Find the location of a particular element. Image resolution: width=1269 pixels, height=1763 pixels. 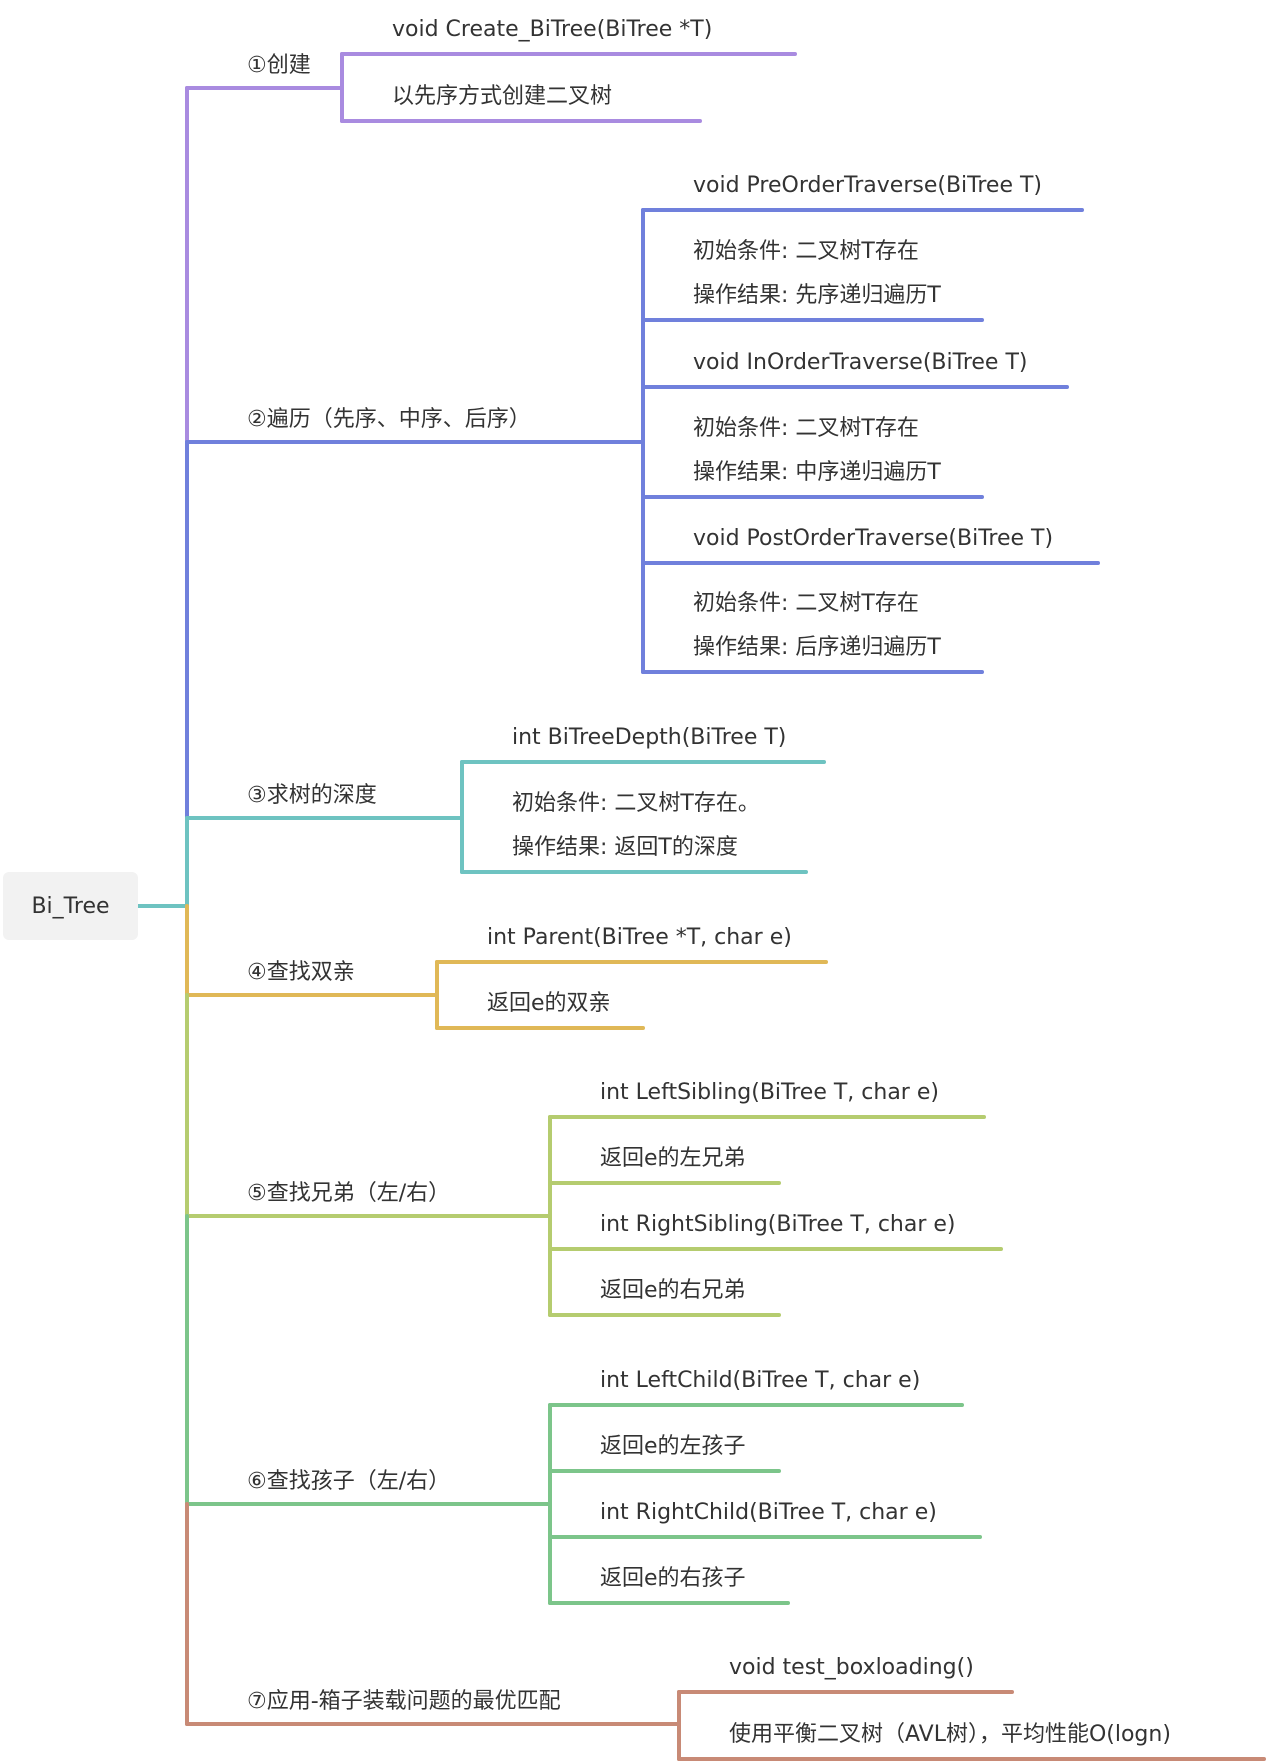

leaf-node-text: int Parent(BiTree *T, char e) is located at coordinates (639, 938).